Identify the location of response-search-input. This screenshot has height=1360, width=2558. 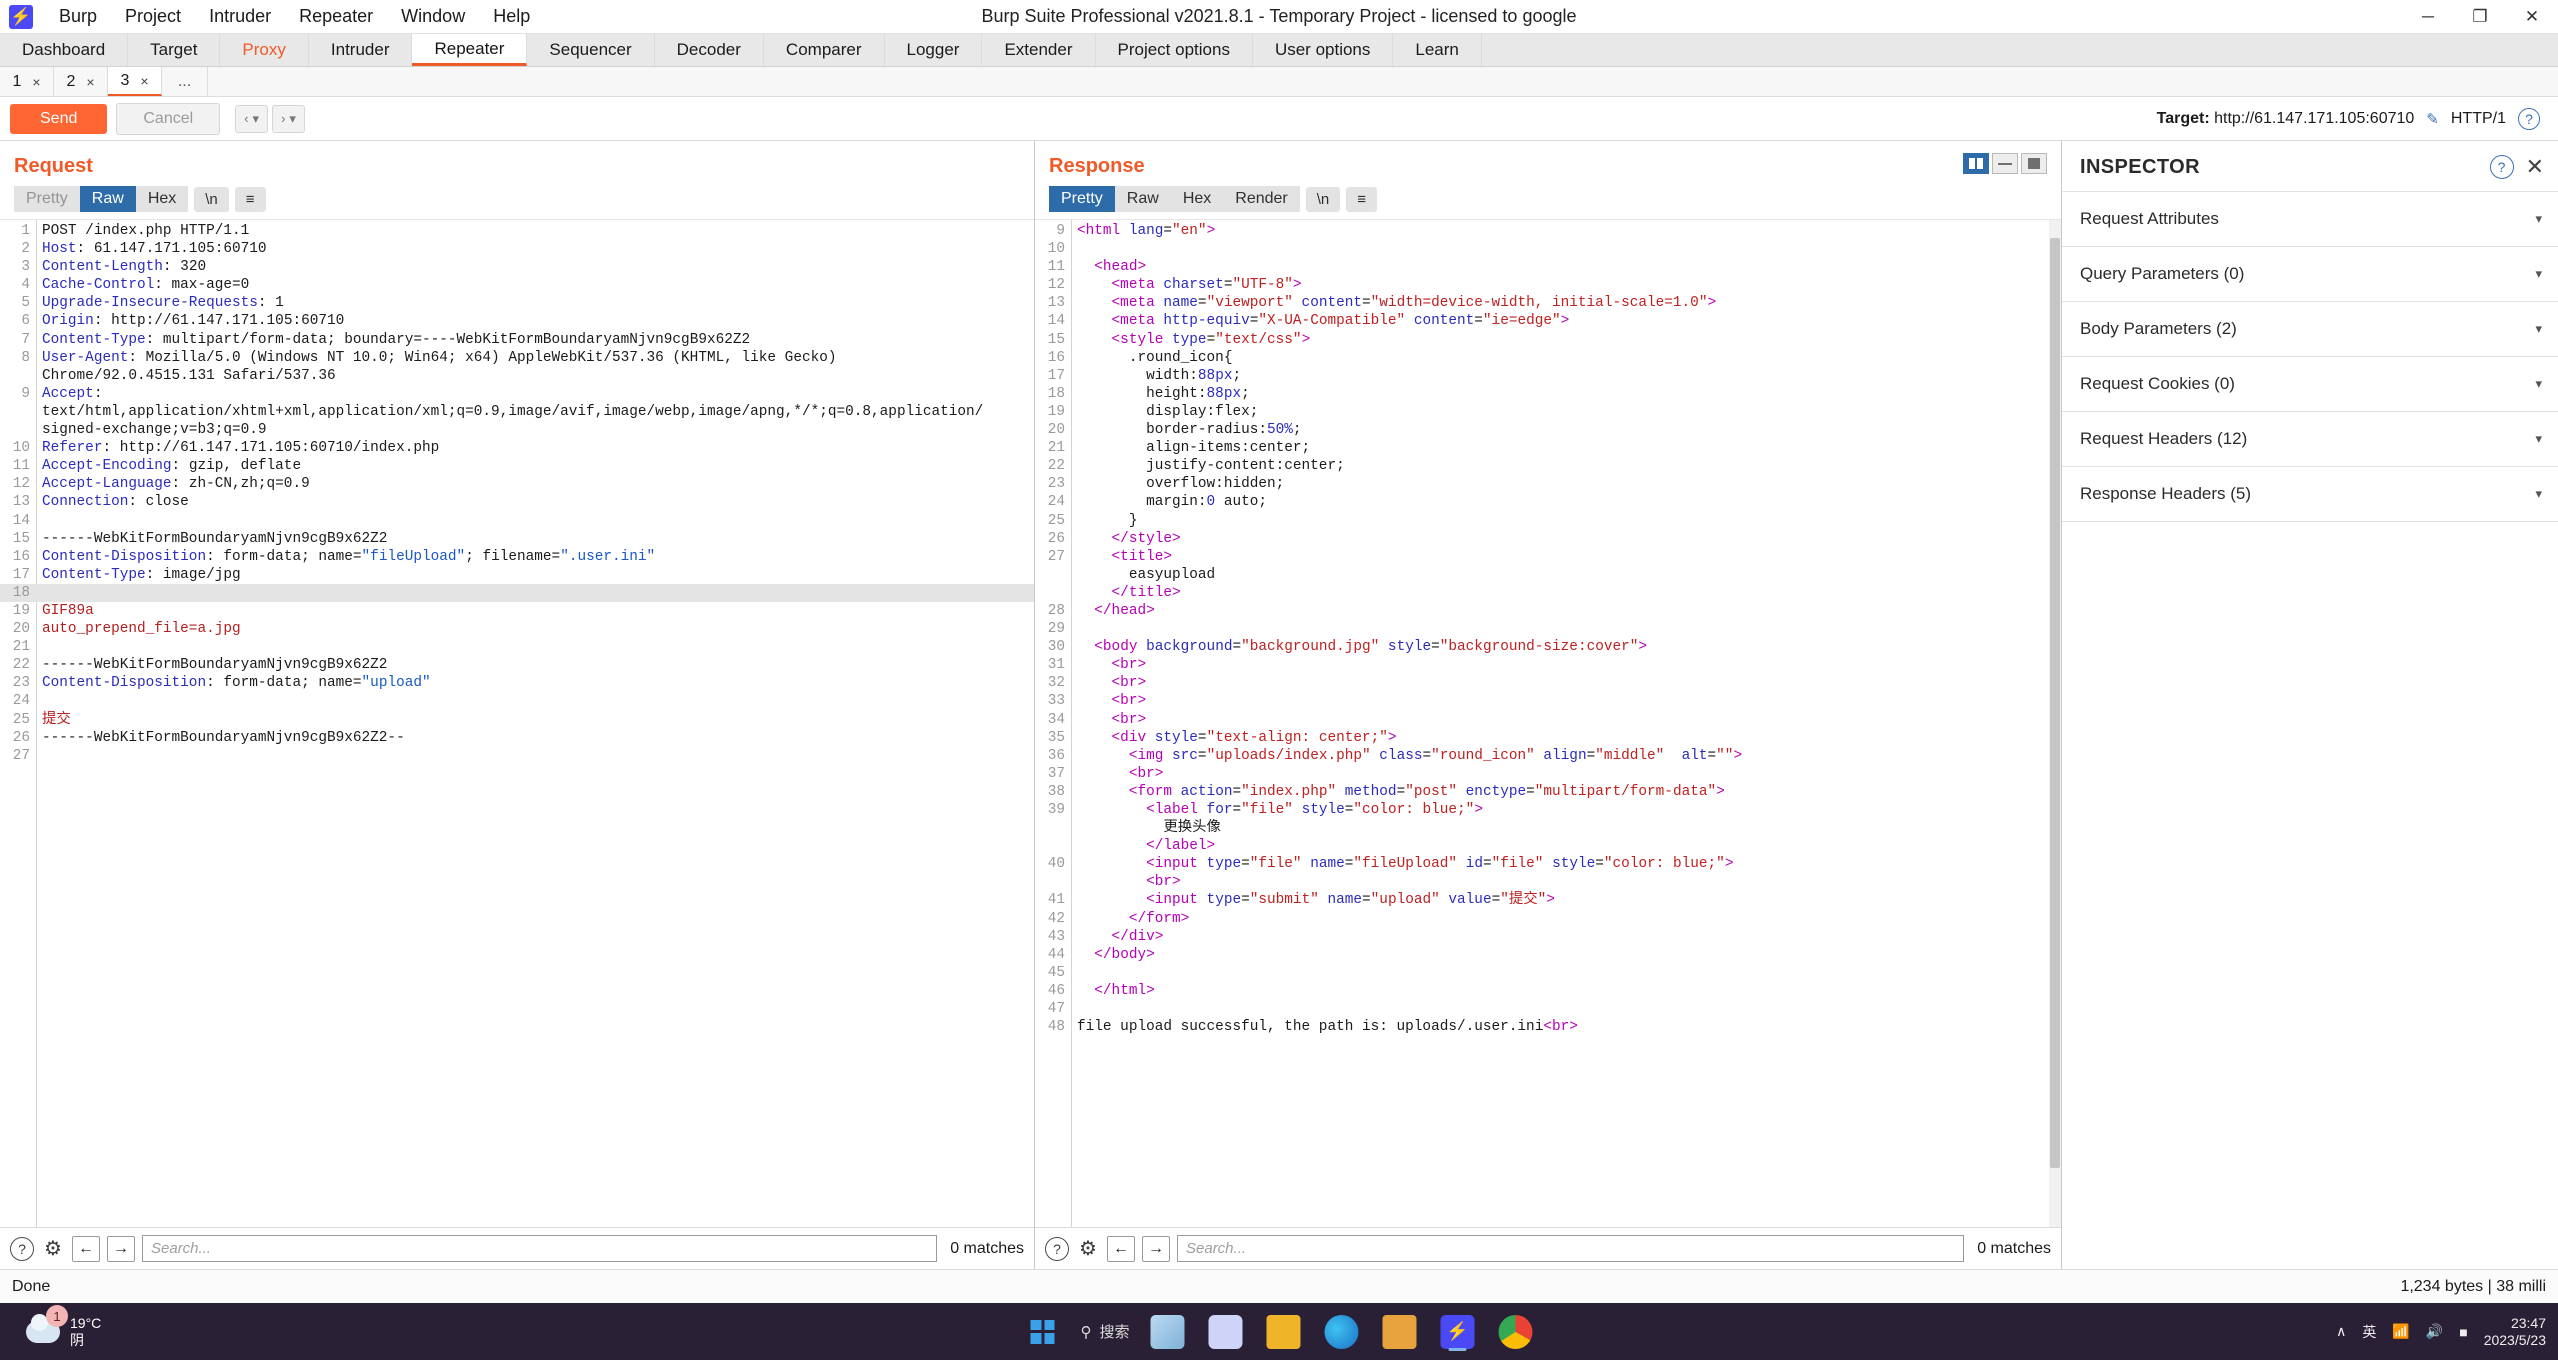
(1571, 1248).